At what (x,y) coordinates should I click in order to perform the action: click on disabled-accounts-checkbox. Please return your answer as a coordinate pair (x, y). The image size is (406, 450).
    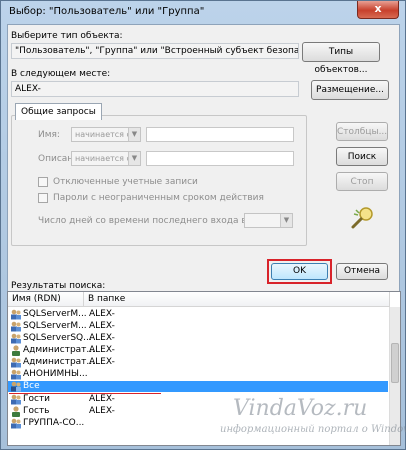
    Looking at the image, I should click on (43, 182).